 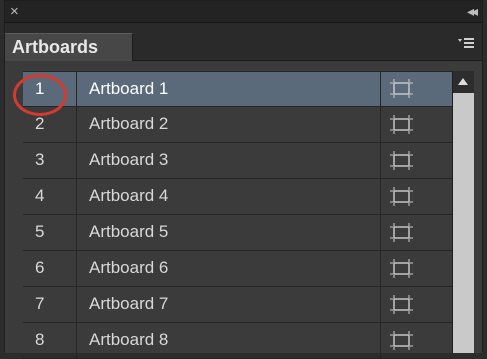 What do you see at coordinates (229, 89) in the screenshot?
I see `artboard-name: Artboard 1` at bounding box center [229, 89].